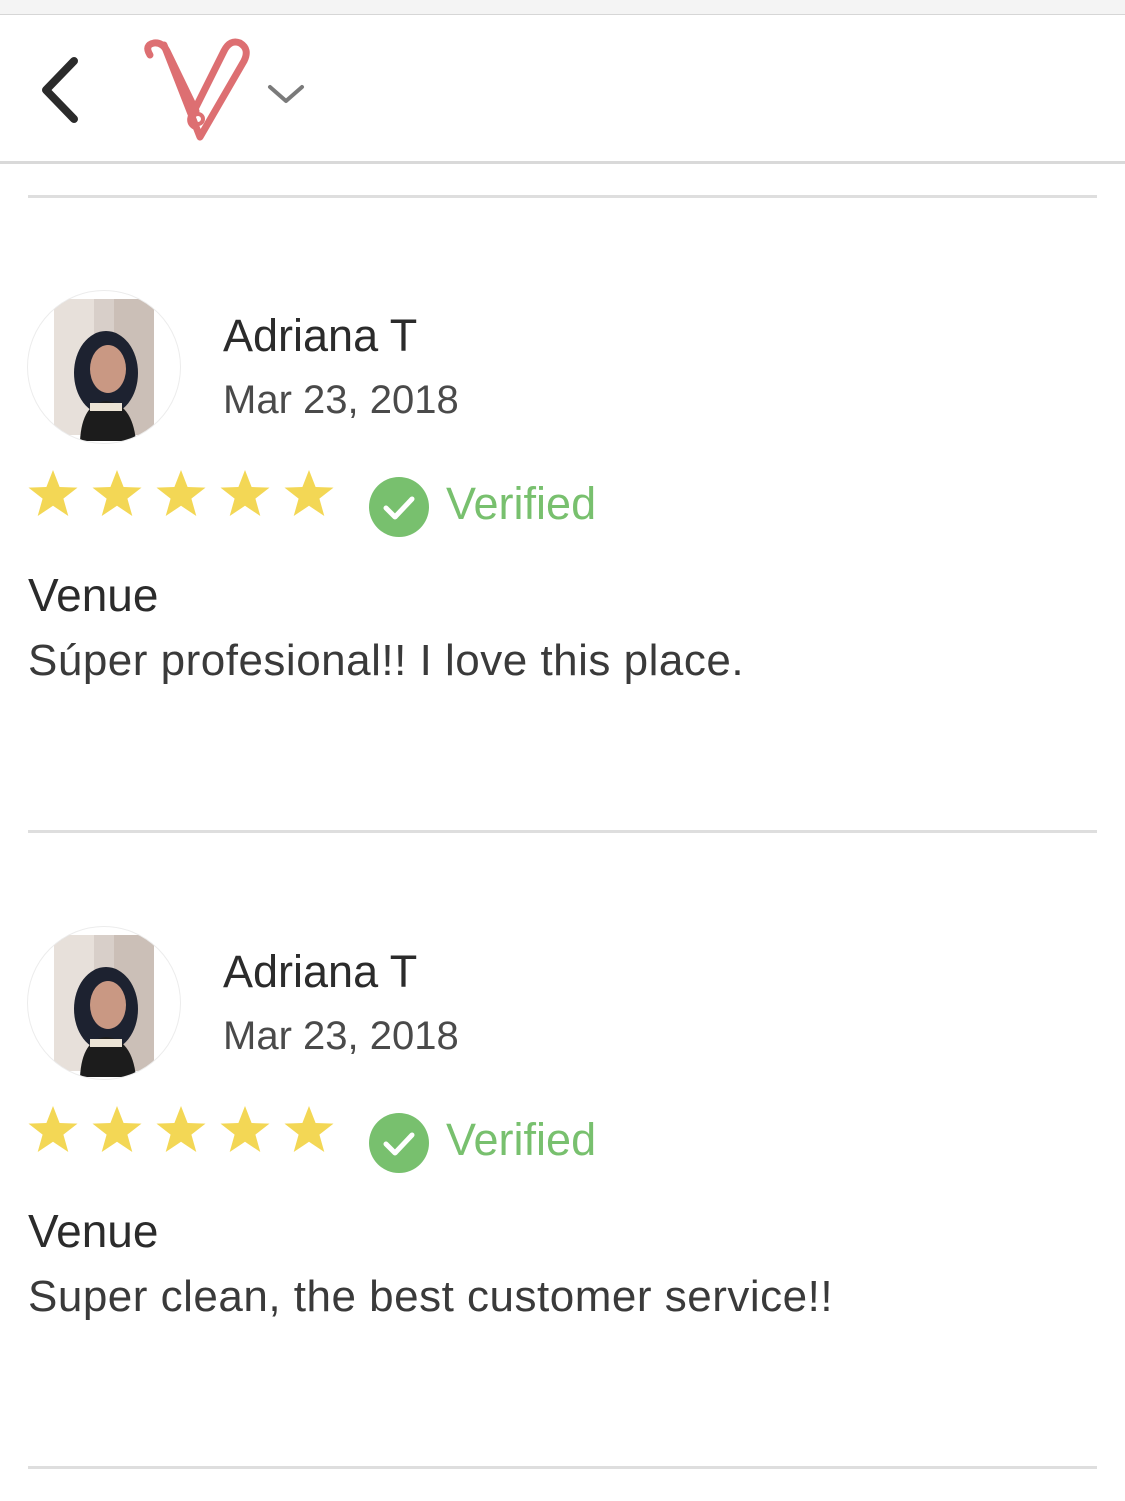  I want to click on back-button, so click(62, 90).